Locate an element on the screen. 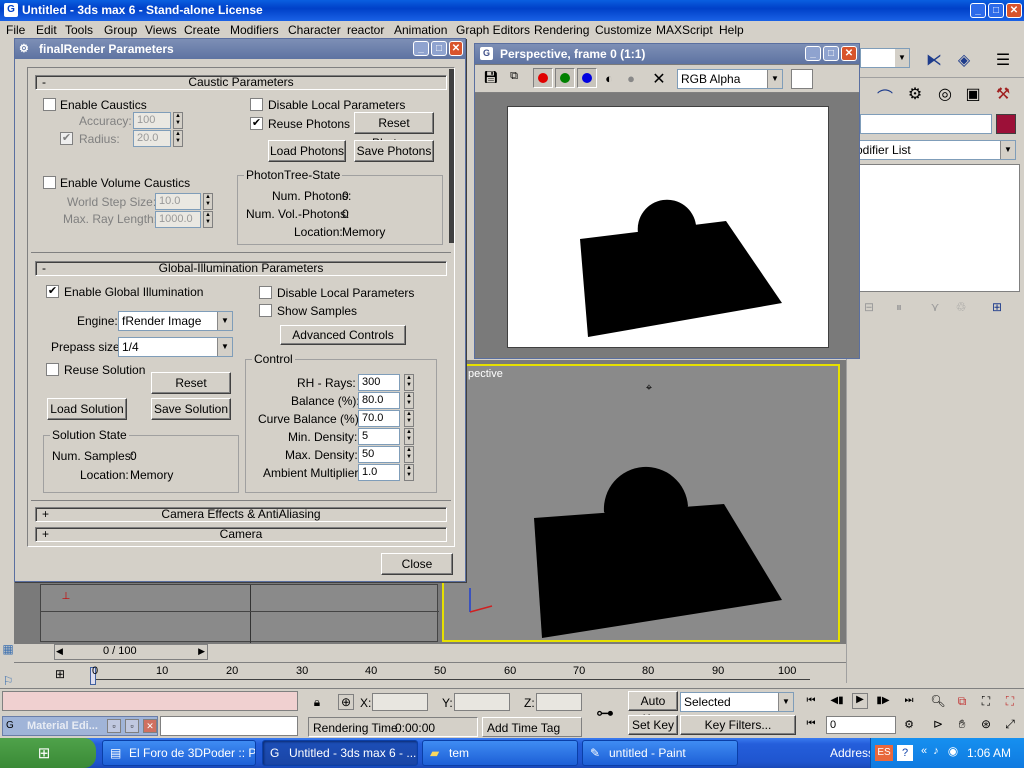  mirror-icon: ⧔ is located at coordinates (934, 60).